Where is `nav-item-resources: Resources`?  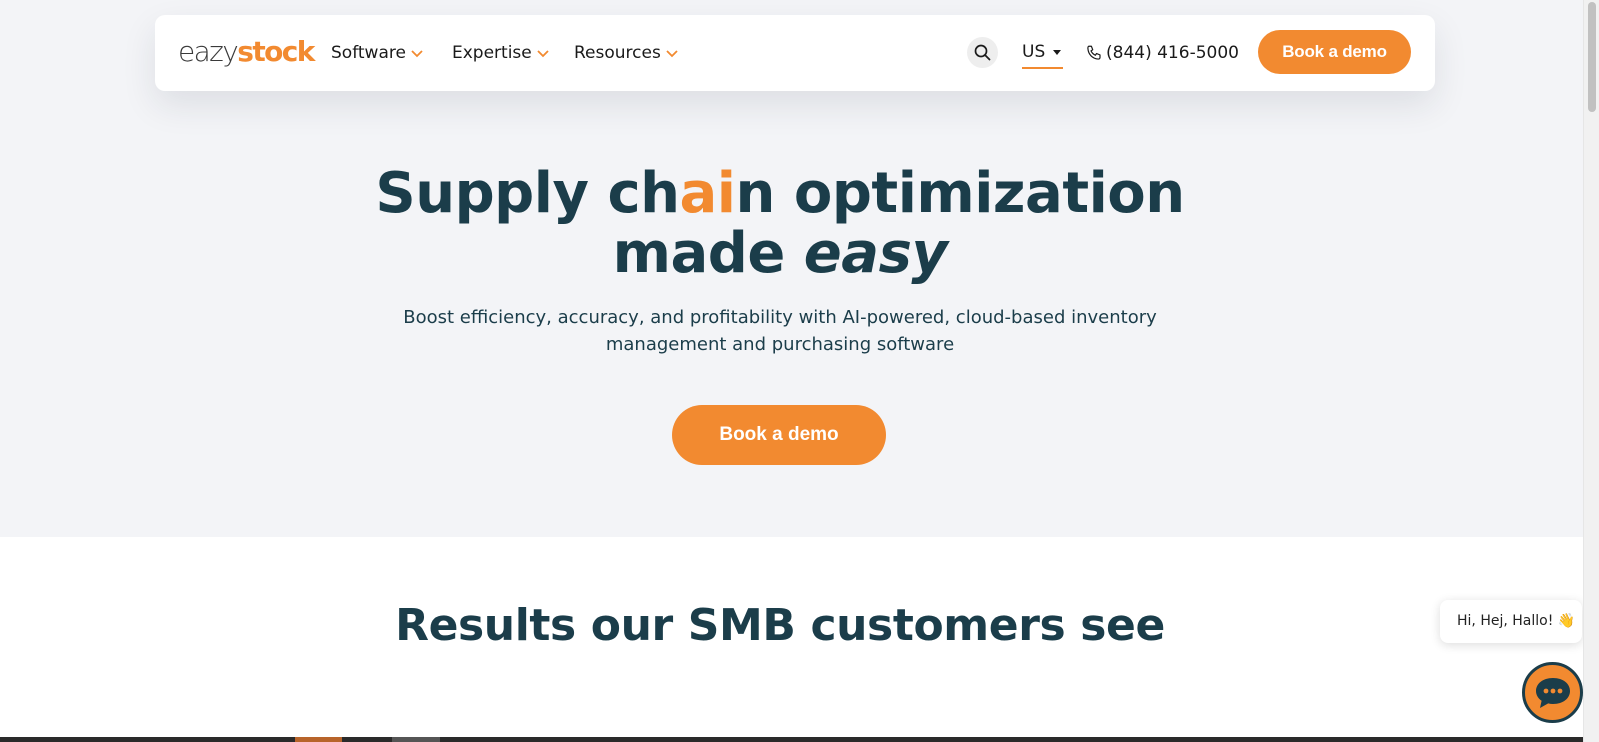
nav-item-resources: Resources is located at coordinates (626, 53).